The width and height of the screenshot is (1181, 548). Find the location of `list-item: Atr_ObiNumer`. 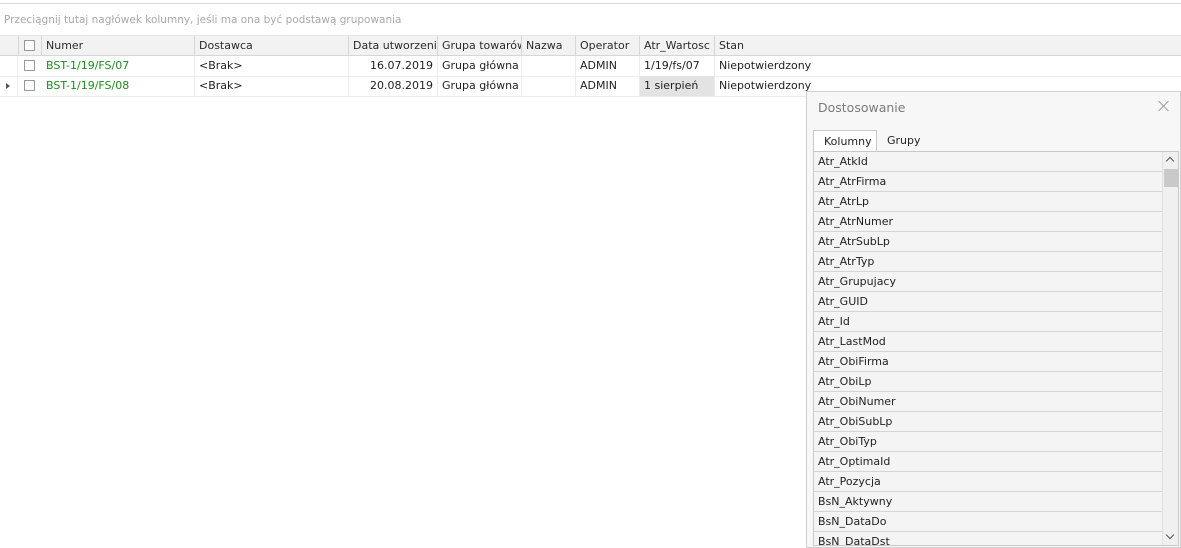

list-item: Atr_ObiNumer is located at coordinates (988, 402).